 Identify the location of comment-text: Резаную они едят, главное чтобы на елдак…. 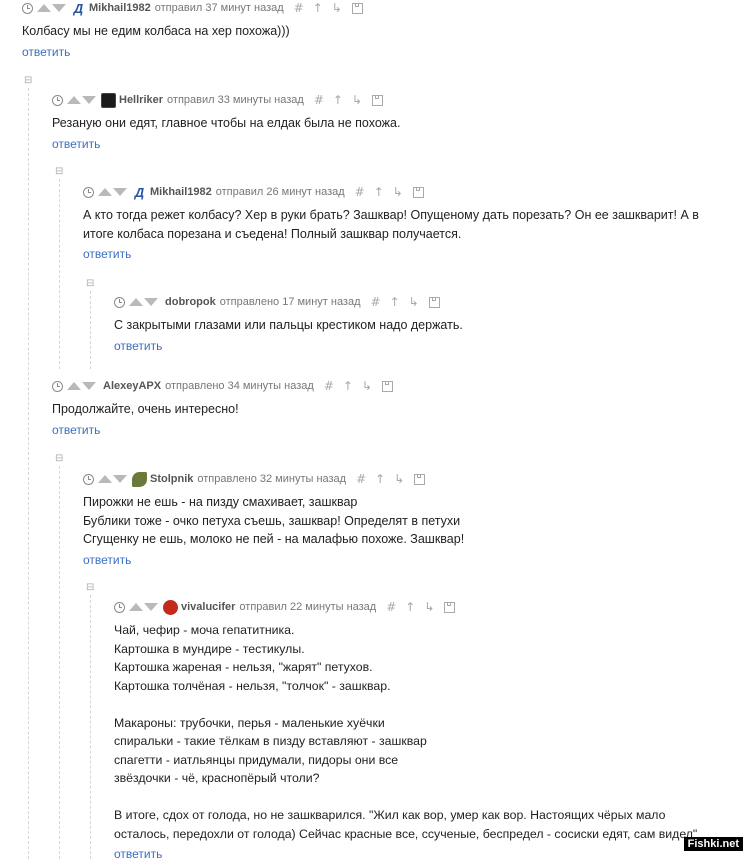
(226, 123).